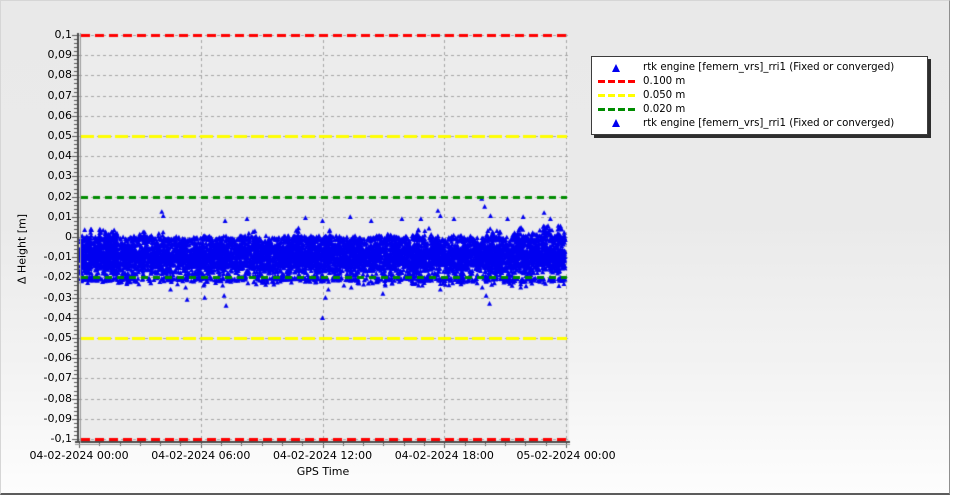 The width and height of the screenshot is (960, 500). Describe the element at coordinates (57, 297) in the screenshot. I see `y-tick-label: -0,03` at that location.